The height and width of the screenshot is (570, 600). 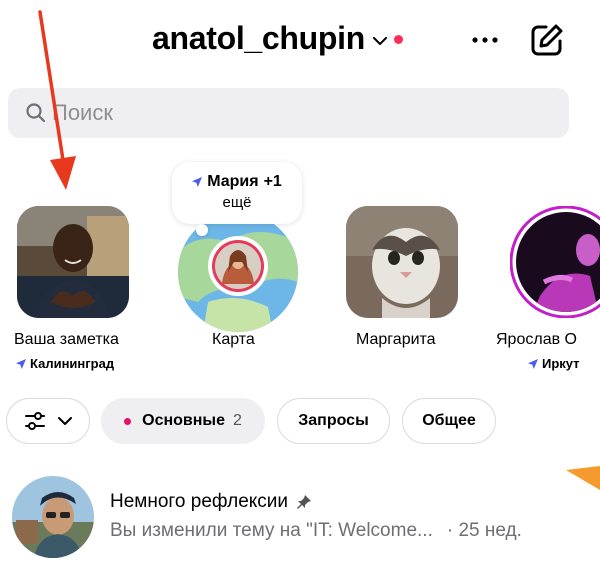 I want to click on note-label: Ваша заметка, so click(x=66, y=339).